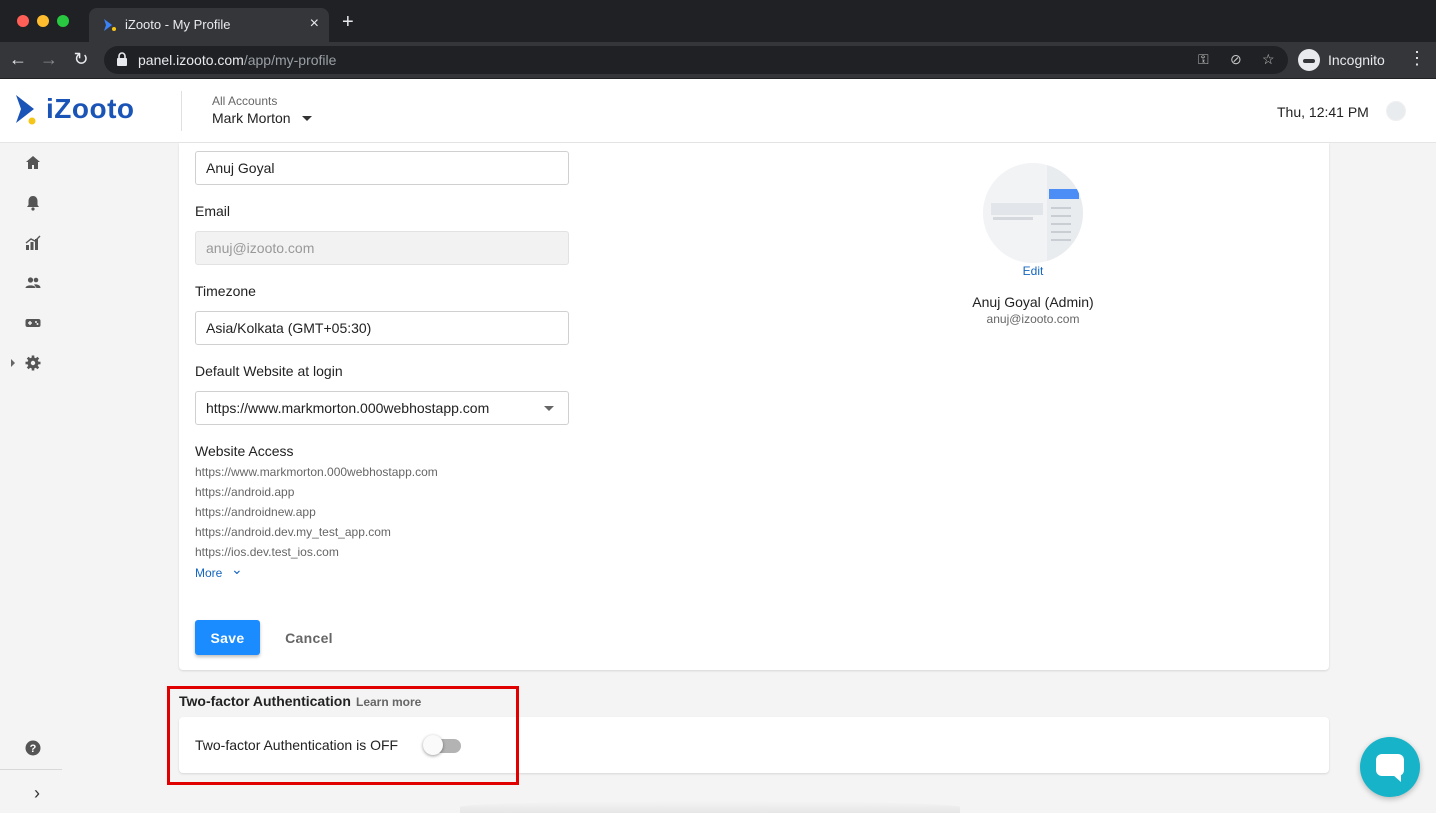 The height and width of the screenshot is (813, 1436). Describe the element at coordinates (13, 363) in the screenshot. I see `settings-expand-caret-icon` at that location.